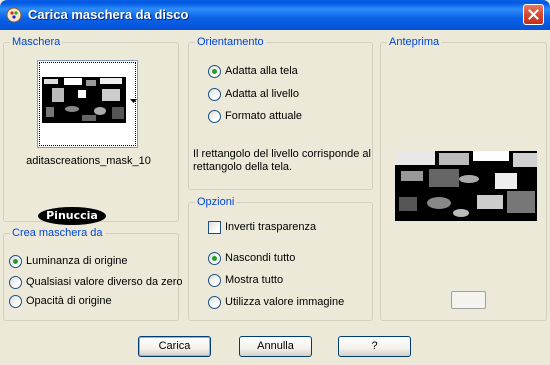 Image resolution: width=550 pixels, height=365 pixels. What do you see at coordinates (414, 42) in the screenshot?
I see `preview-group-legend: Anteprima` at bounding box center [414, 42].